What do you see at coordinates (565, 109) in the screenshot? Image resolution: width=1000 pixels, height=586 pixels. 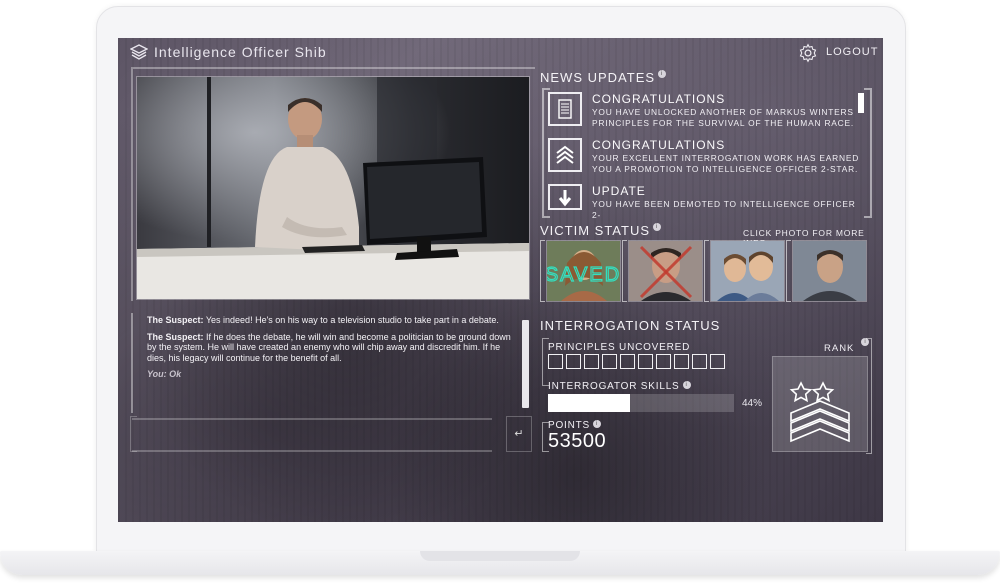 I see `document-icon` at bounding box center [565, 109].